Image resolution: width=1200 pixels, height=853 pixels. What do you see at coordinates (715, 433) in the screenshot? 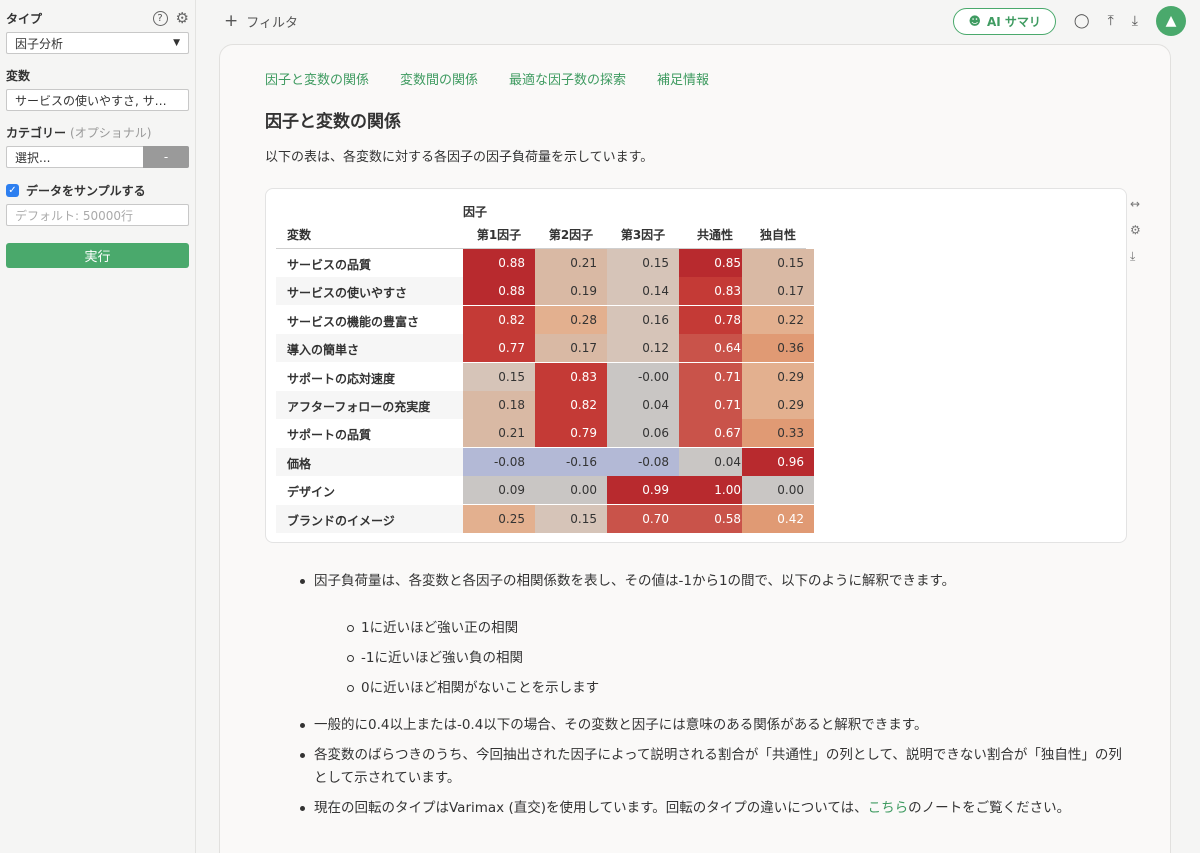
I see `table-cell: 0.67` at bounding box center [715, 433].